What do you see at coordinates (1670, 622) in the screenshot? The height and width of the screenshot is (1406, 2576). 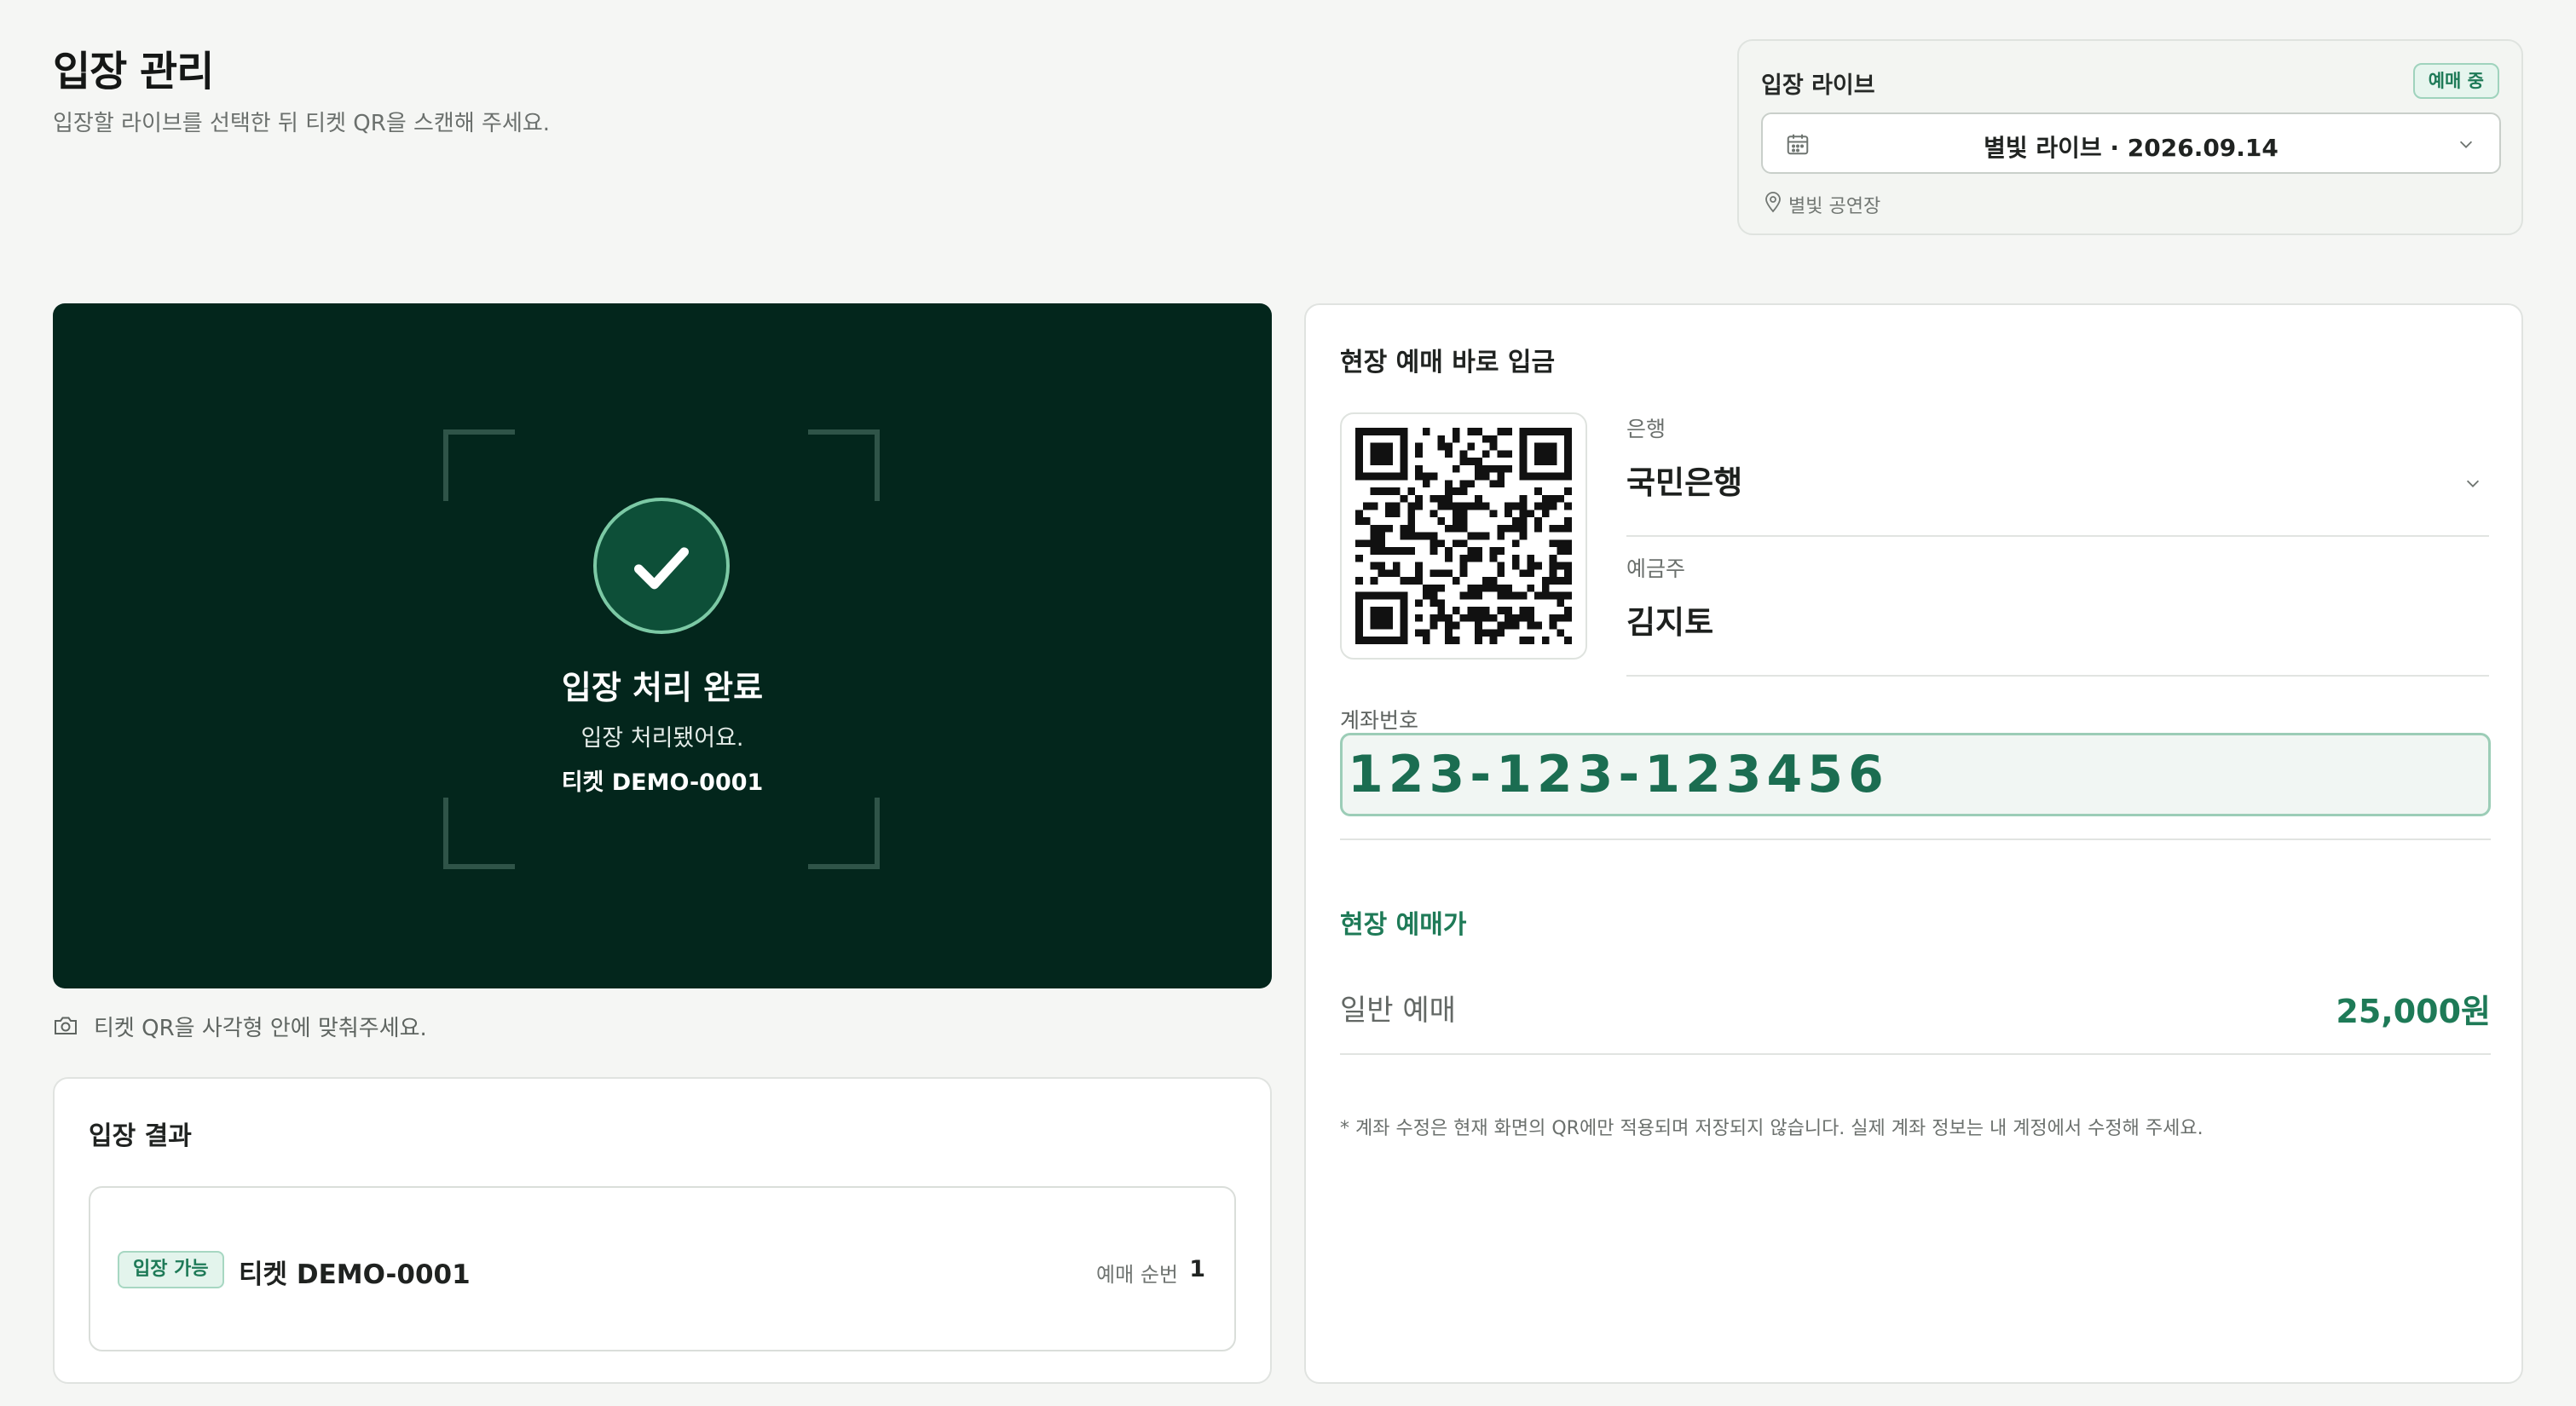 I see `holder-value: 김지토` at bounding box center [1670, 622].